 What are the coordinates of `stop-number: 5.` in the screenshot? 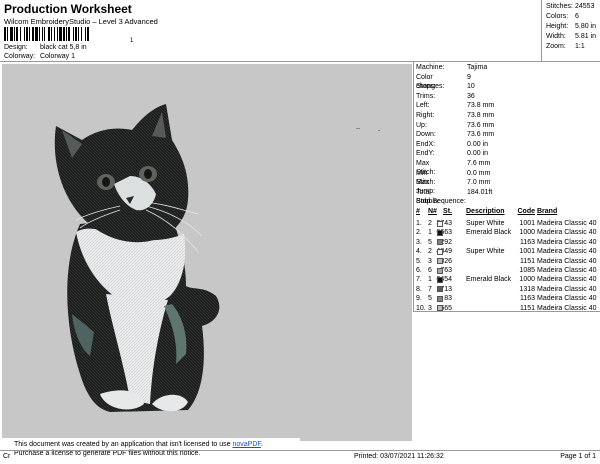 It's located at (419, 261).